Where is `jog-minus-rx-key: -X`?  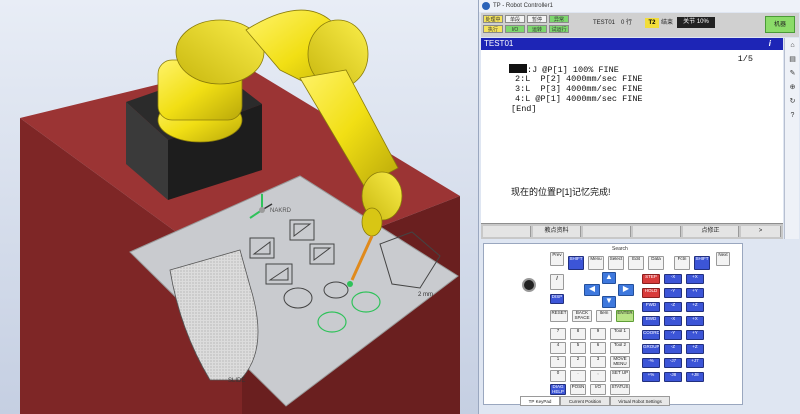
jog-minus-rx-key: -X is located at coordinates (673, 321).